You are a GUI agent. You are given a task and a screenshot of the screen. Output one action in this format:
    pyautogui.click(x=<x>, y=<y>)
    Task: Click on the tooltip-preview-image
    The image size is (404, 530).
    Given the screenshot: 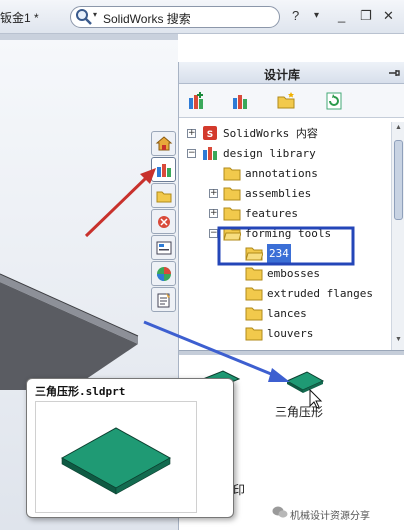 What is the action you would take?
    pyautogui.click(x=116, y=457)
    